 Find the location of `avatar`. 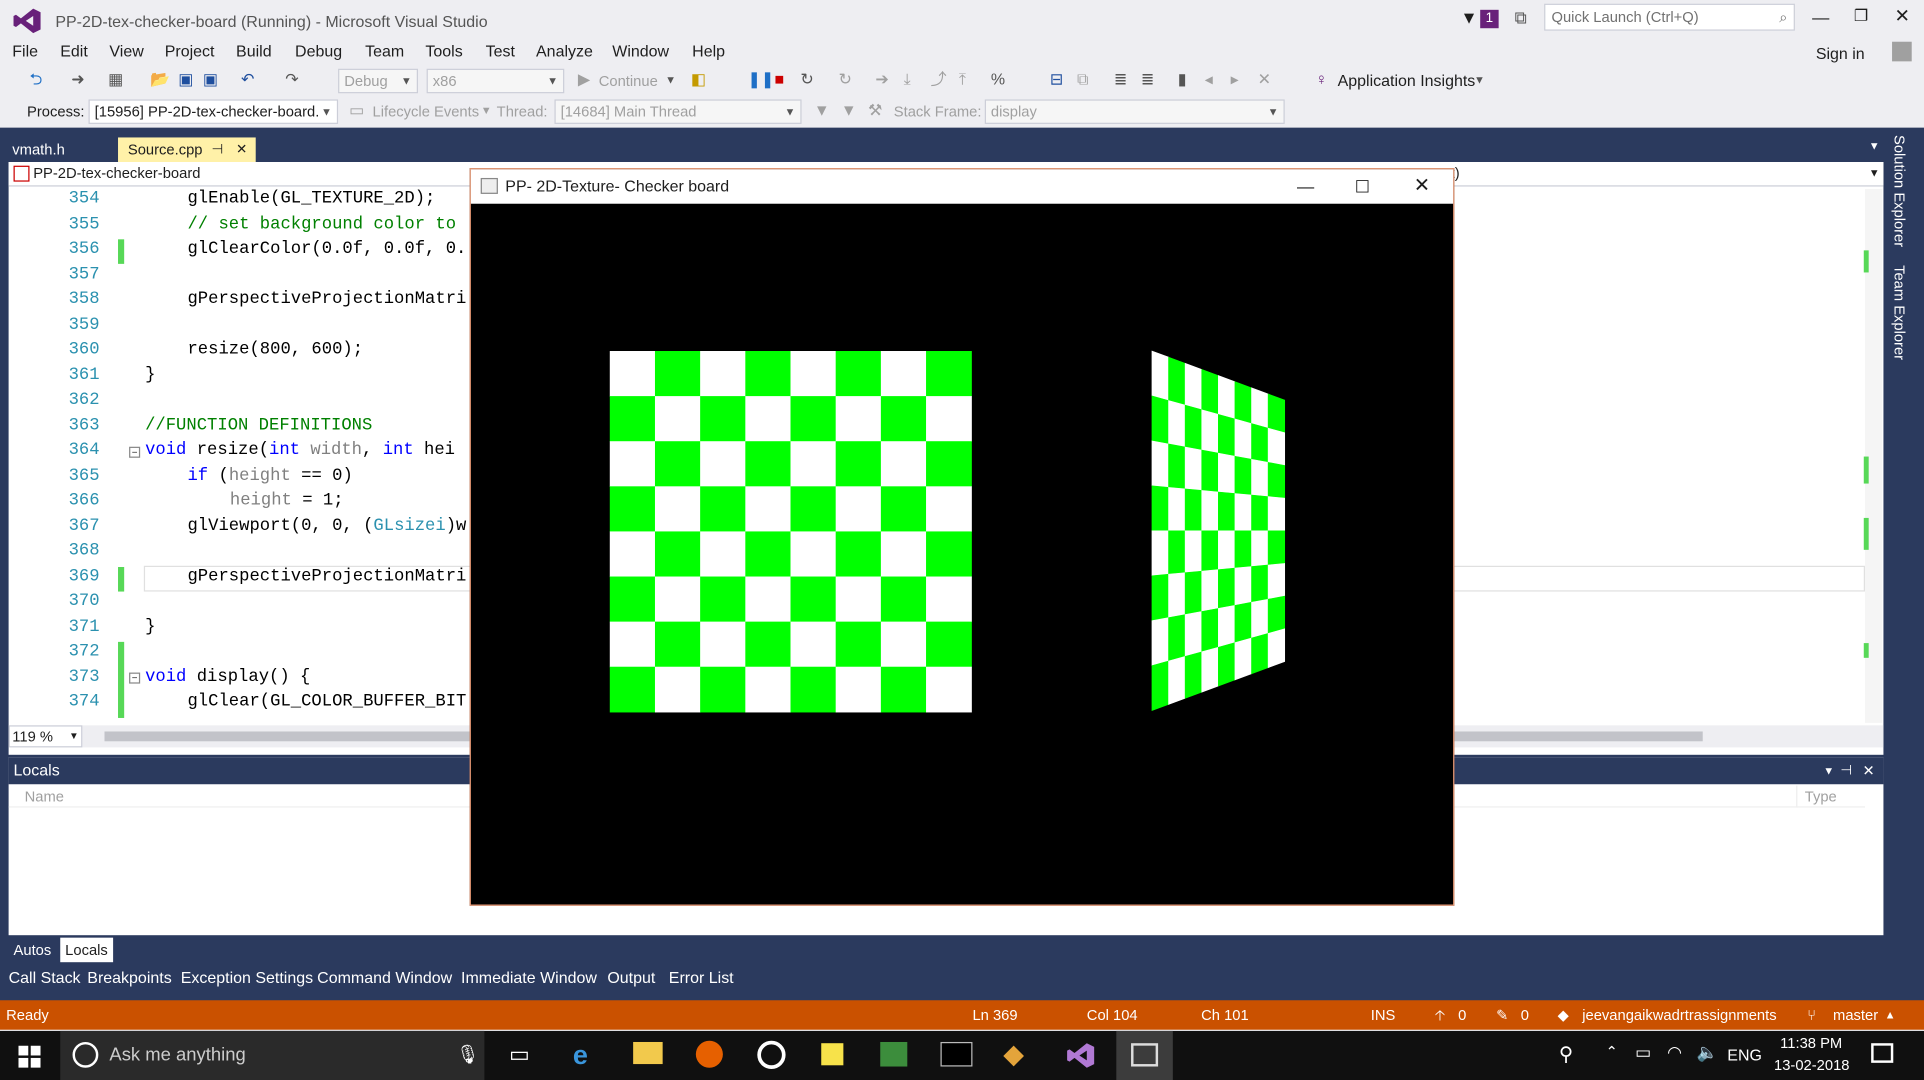

avatar is located at coordinates (1902, 51).